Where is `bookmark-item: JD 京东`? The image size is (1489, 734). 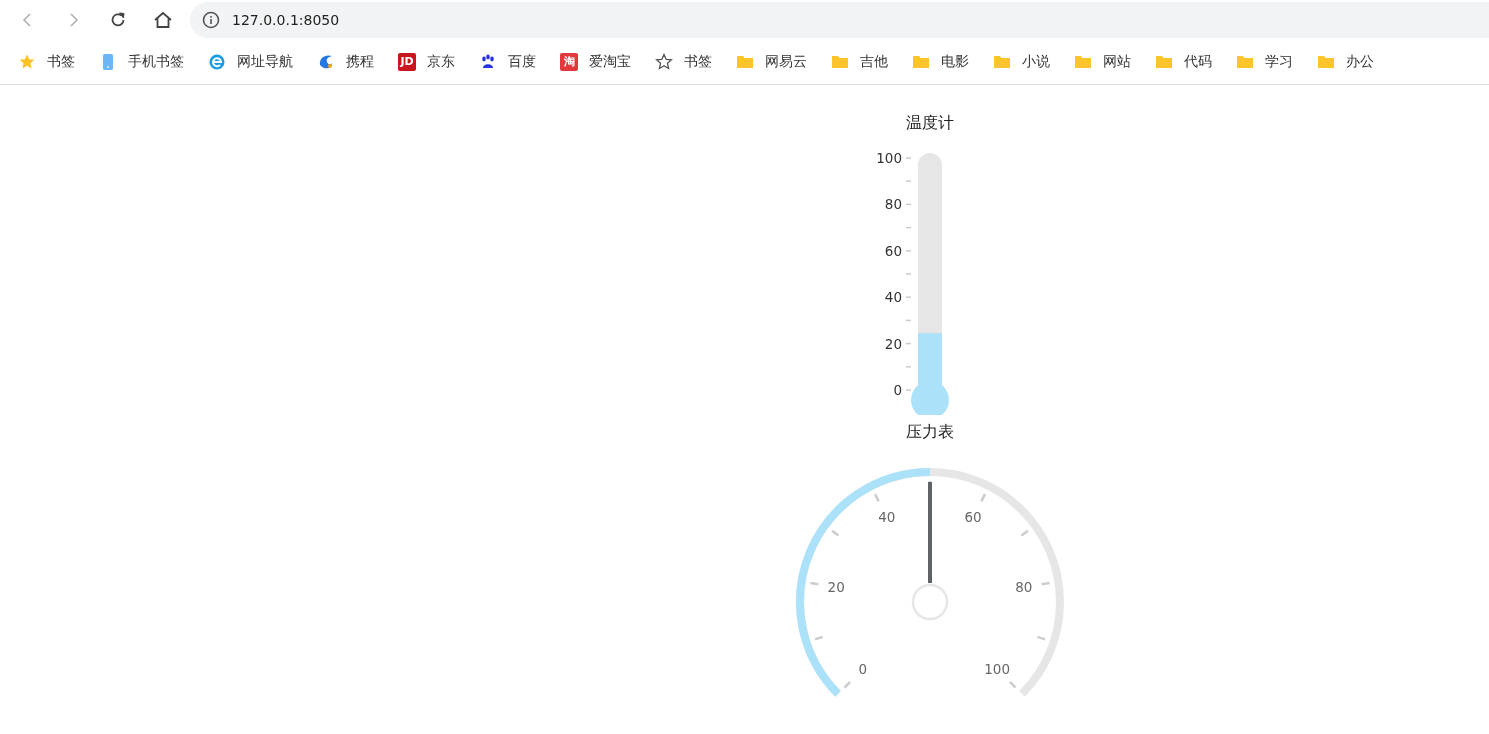 bookmark-item: JD 京东 is located at coordinates (426, 62).